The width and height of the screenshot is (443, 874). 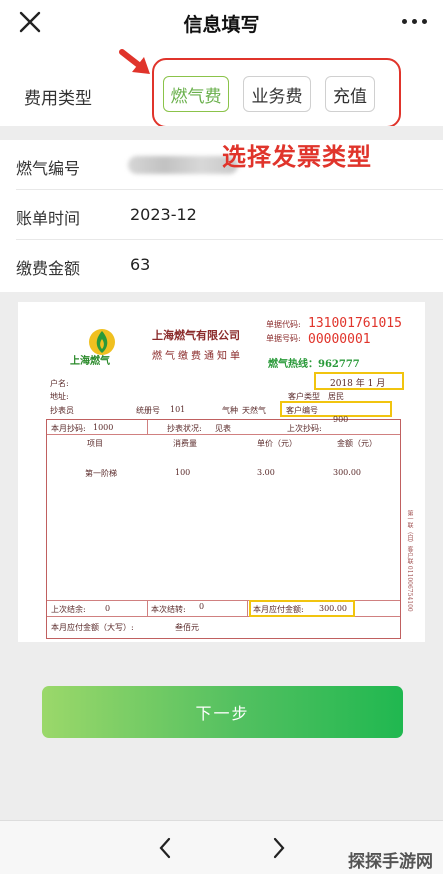 What do you see at coordinates (196, 94) in the screenshot?
I see `fee-option-gas: 燃气费` at bounding box center [196, 94].